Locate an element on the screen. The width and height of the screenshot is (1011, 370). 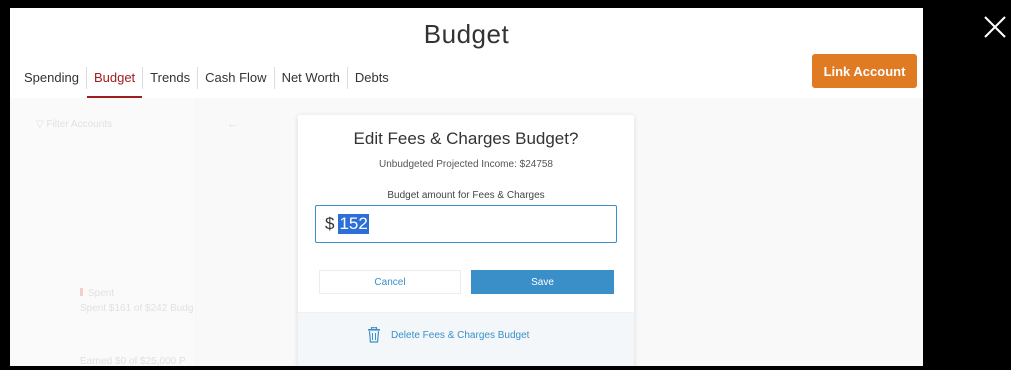
trash-icon is located at coordinates (374, 335).